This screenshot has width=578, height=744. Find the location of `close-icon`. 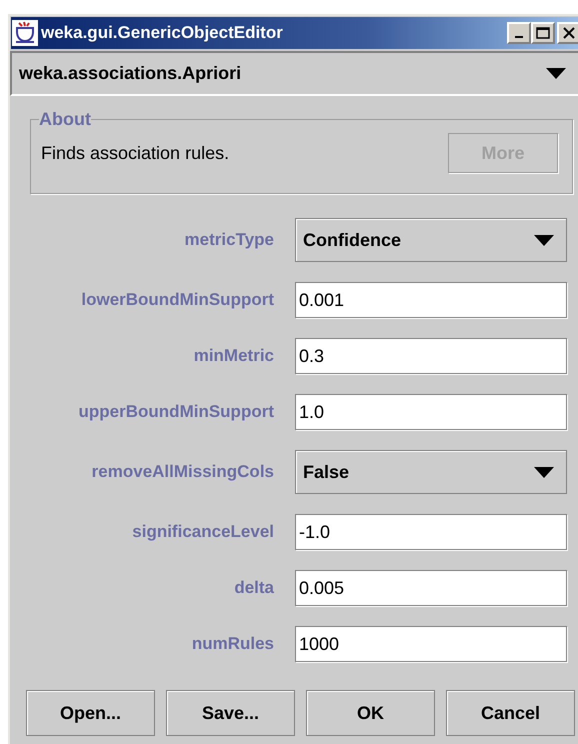

close-icon is located at coordinates (569, 33).